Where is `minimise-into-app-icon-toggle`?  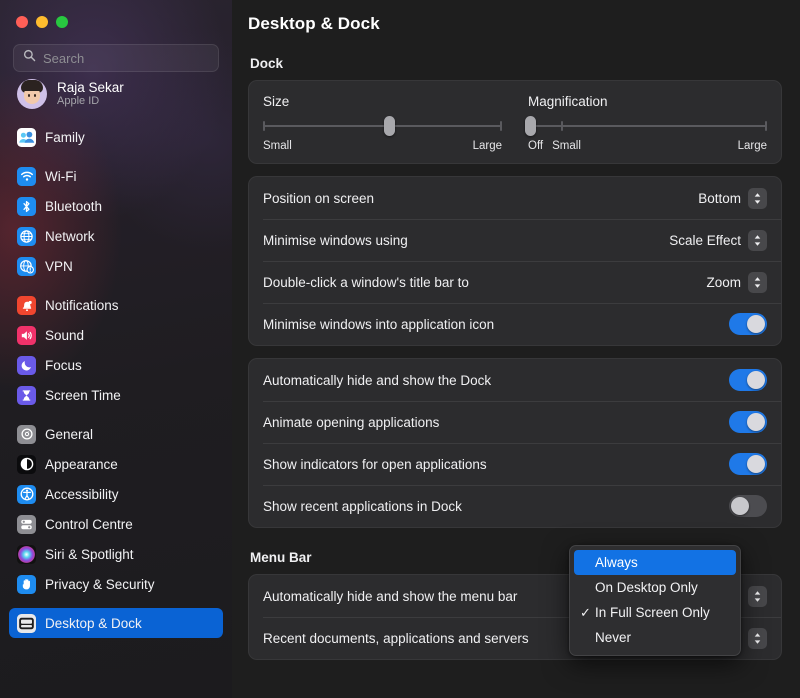
minimise-into-app-icon-toggle is located at coordinates (748, 324).